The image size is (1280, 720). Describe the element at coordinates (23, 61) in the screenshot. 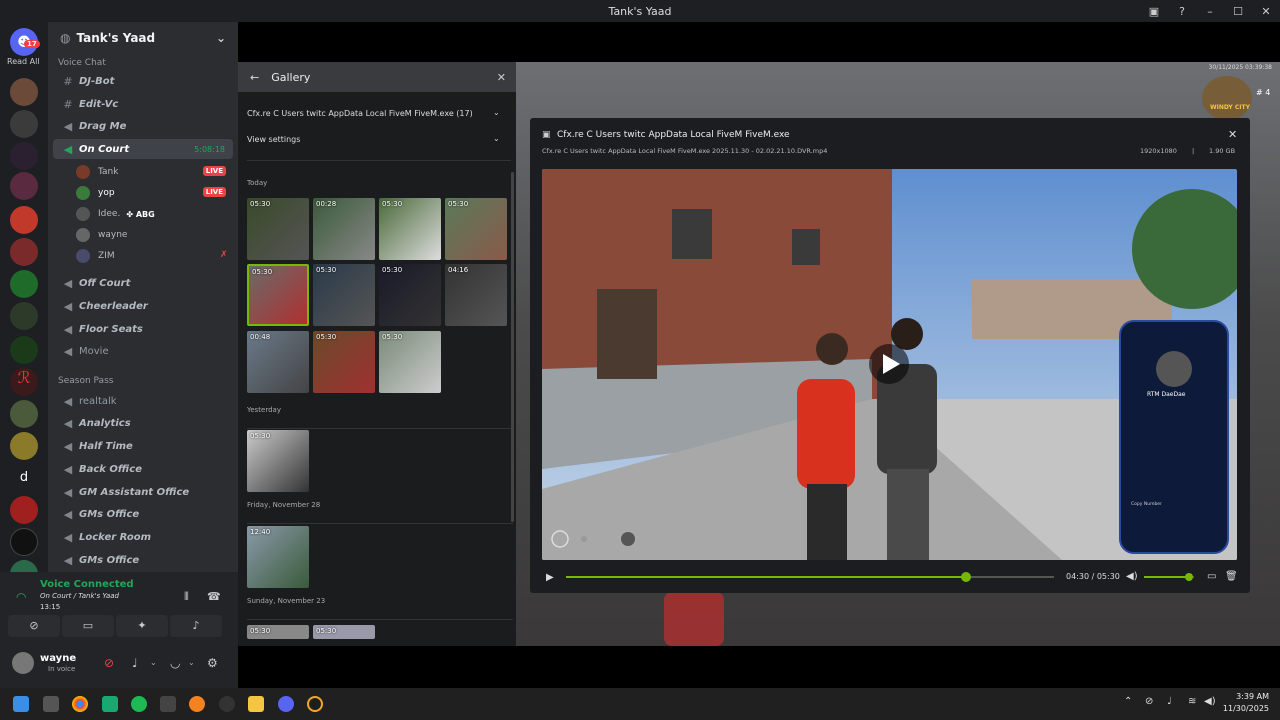

I see `read-all-link: Read All` at that location.